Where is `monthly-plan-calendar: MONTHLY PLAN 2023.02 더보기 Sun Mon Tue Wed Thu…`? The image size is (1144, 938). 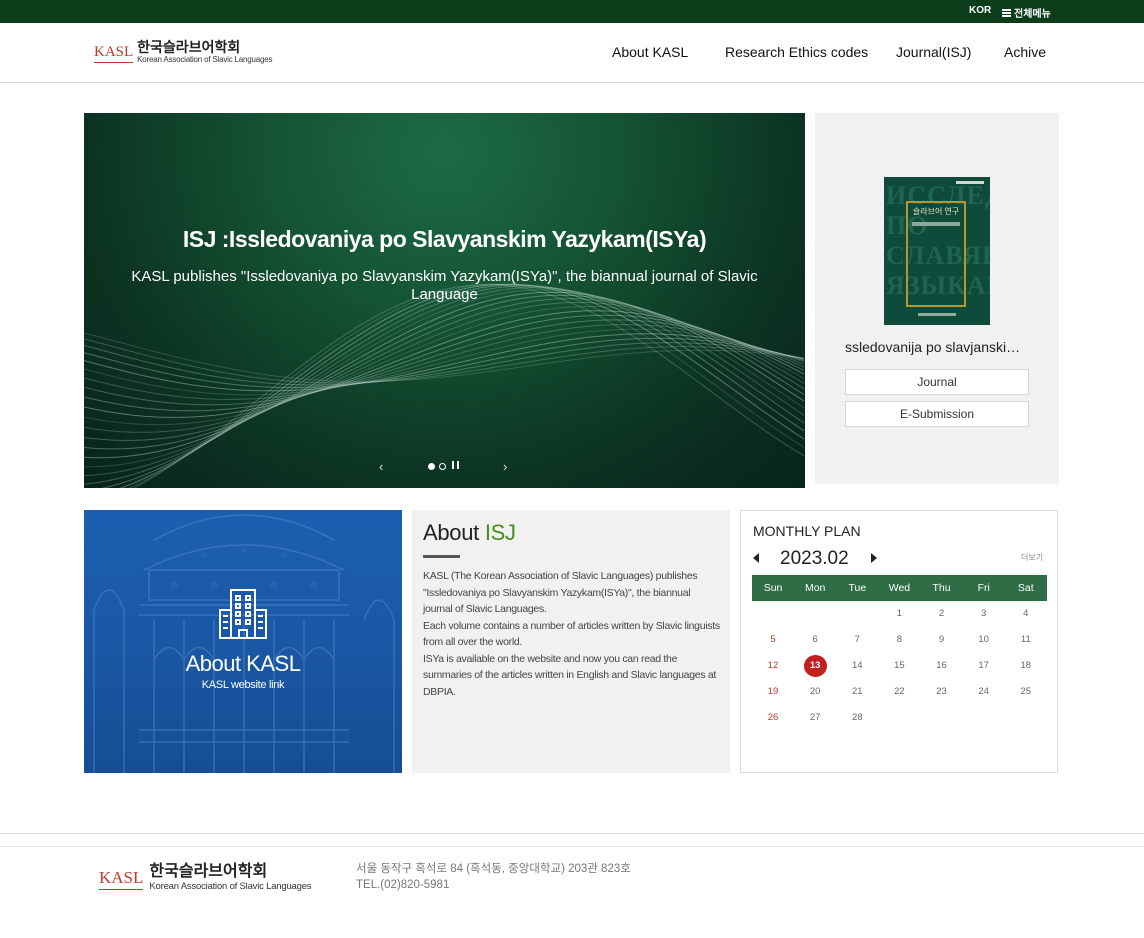
monthly-plan-calendar: MONTHLY PLAN 2023.02 더보기 Sun Mon Tue Wed Thu… is located at coordinates (899, 641).